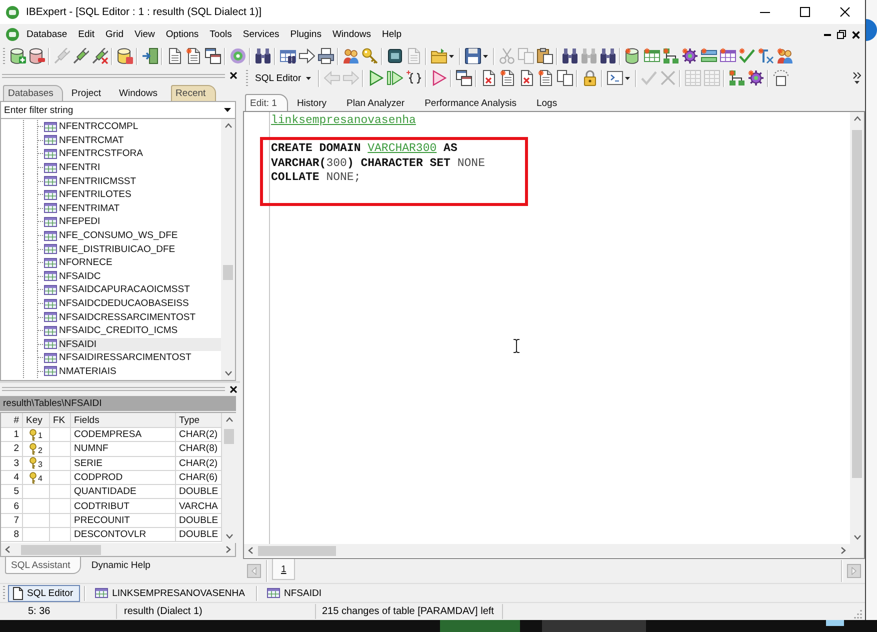 The image size is (877, 632). I want to click on tree-item: NFSAIDC, so click(80, 276).